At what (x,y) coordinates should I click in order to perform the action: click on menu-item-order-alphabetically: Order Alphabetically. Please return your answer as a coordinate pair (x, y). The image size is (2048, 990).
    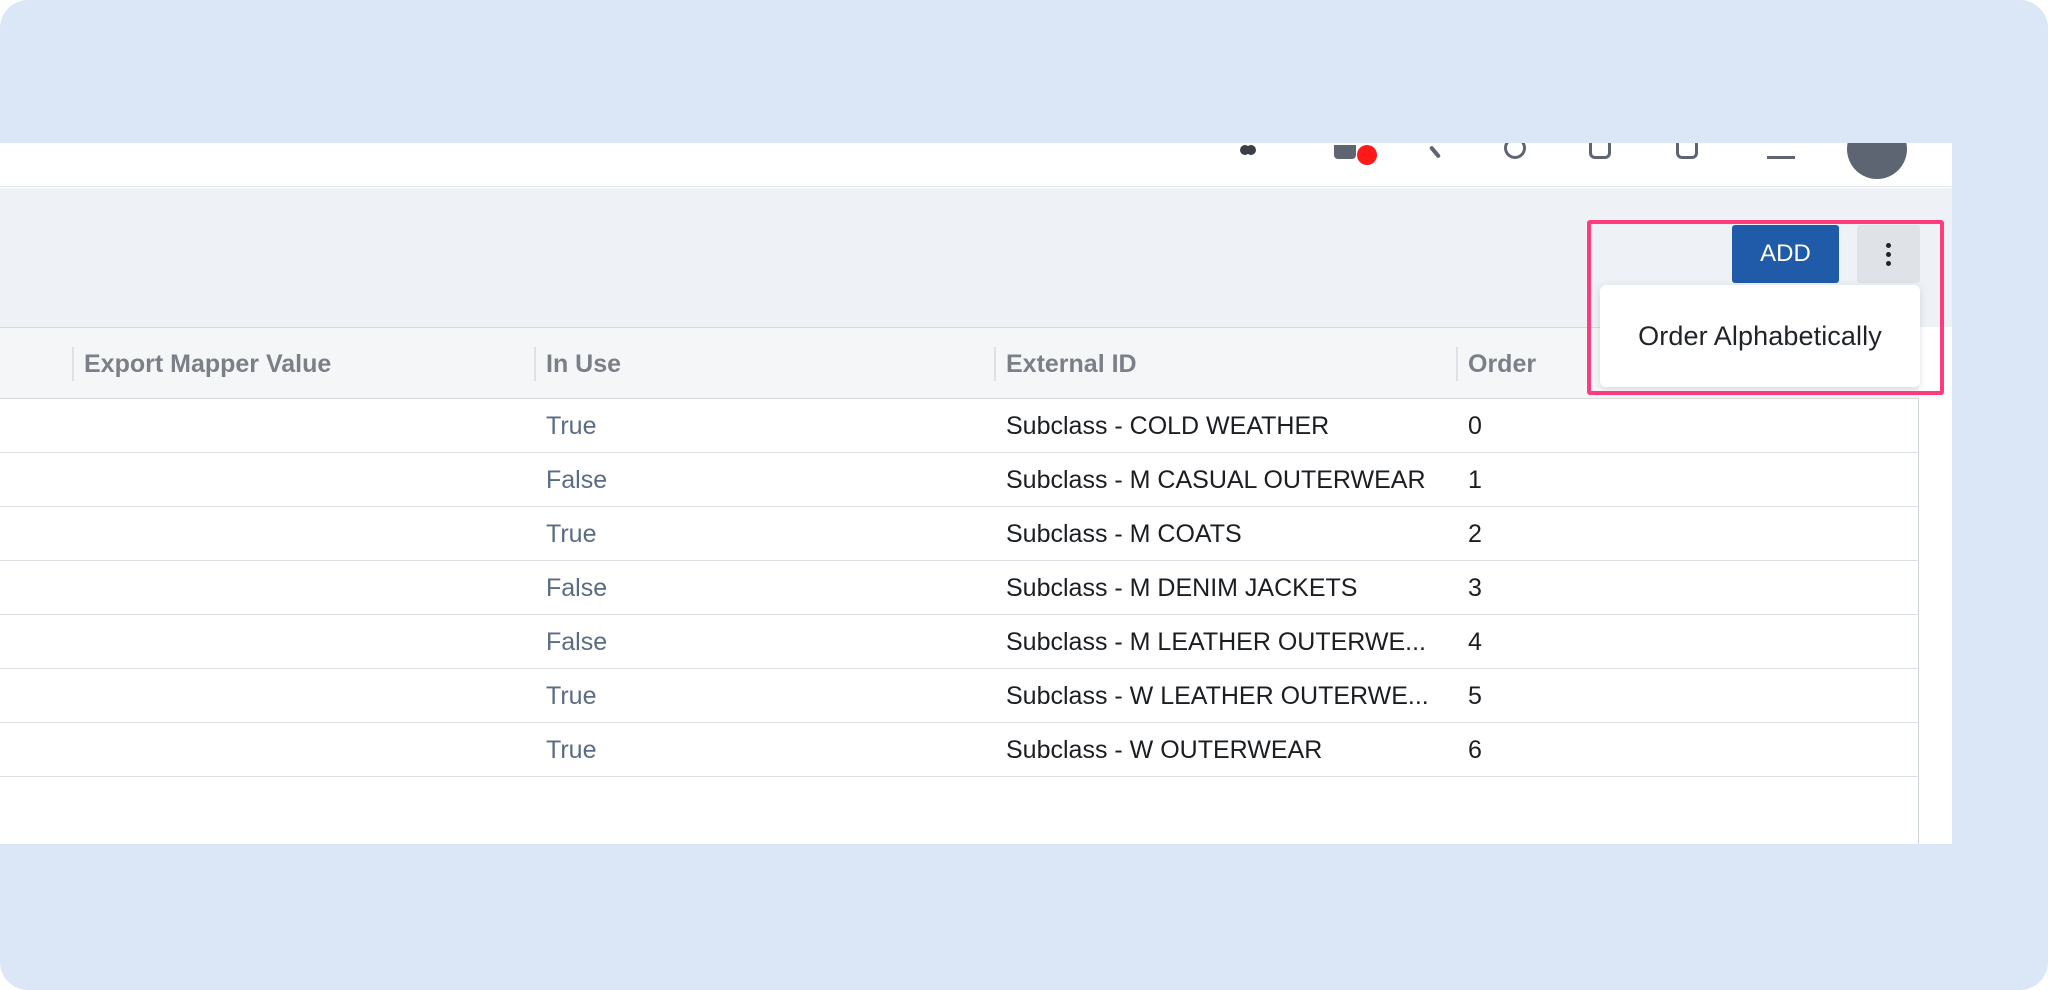
    Looking at the image, I should click on (1760, 336).